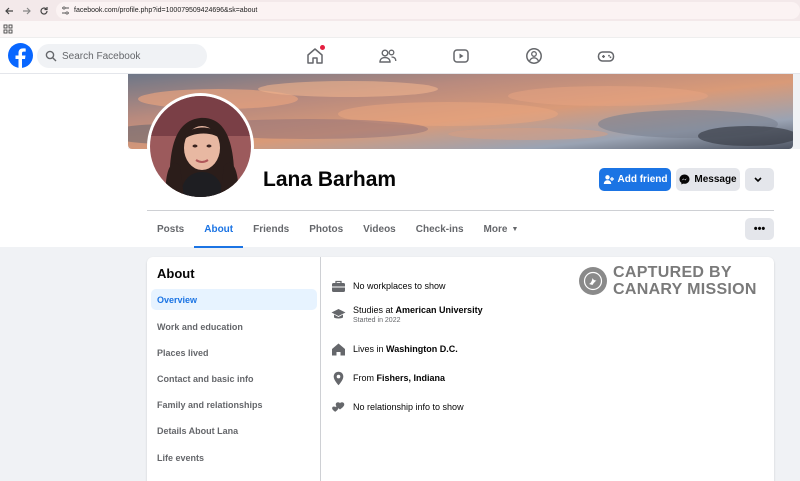 The image size is (800, 481). What do you see at coordinates (377, 320) in the screenshot?
I see `studies-started: Started in 2022` at bounding box center [377, 320].